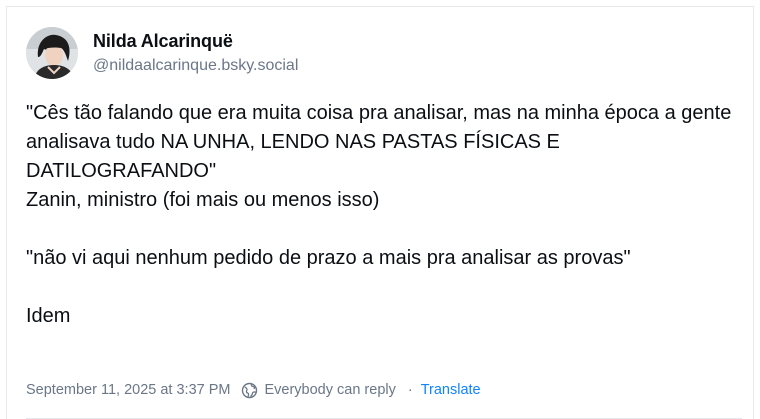  Describe the element at coordinates (128, 390) in the screenshot. I see `post-timestamp: September 11, 2025 at 3:37 PM` at that location.